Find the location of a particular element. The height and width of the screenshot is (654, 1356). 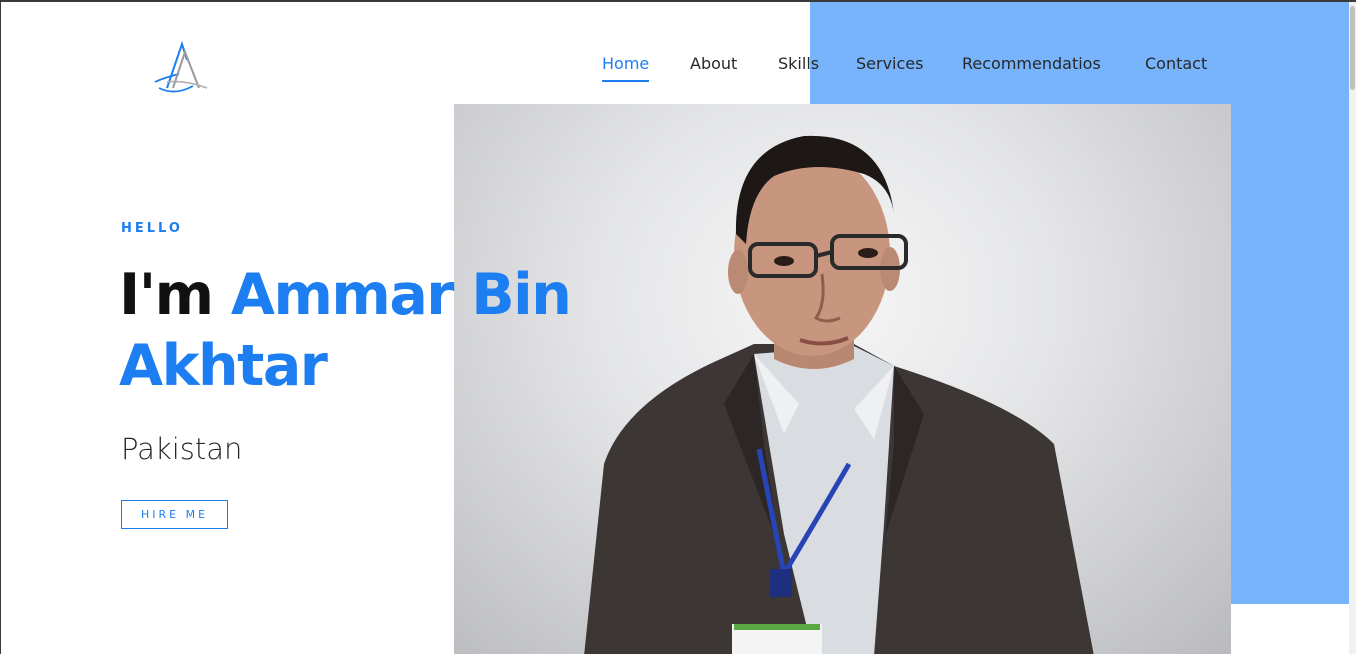

nav-home: Home is located at coordinates (626, 69).